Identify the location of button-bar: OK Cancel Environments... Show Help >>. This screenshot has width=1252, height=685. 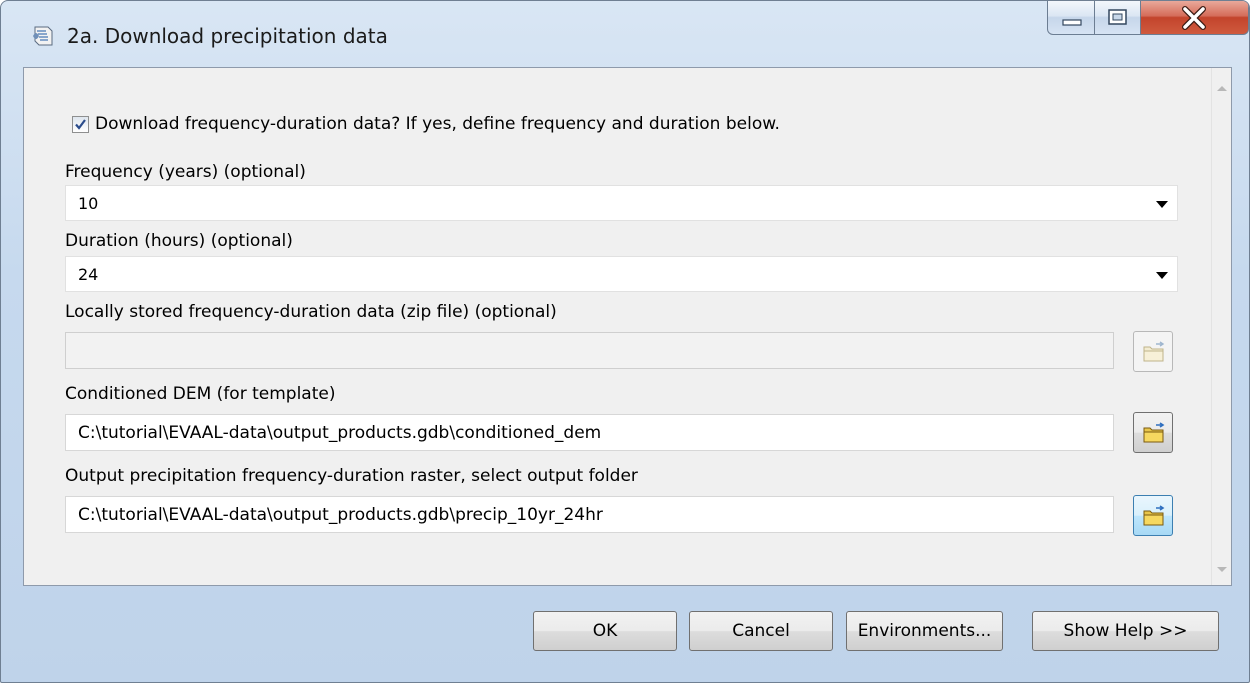
(627, 628).